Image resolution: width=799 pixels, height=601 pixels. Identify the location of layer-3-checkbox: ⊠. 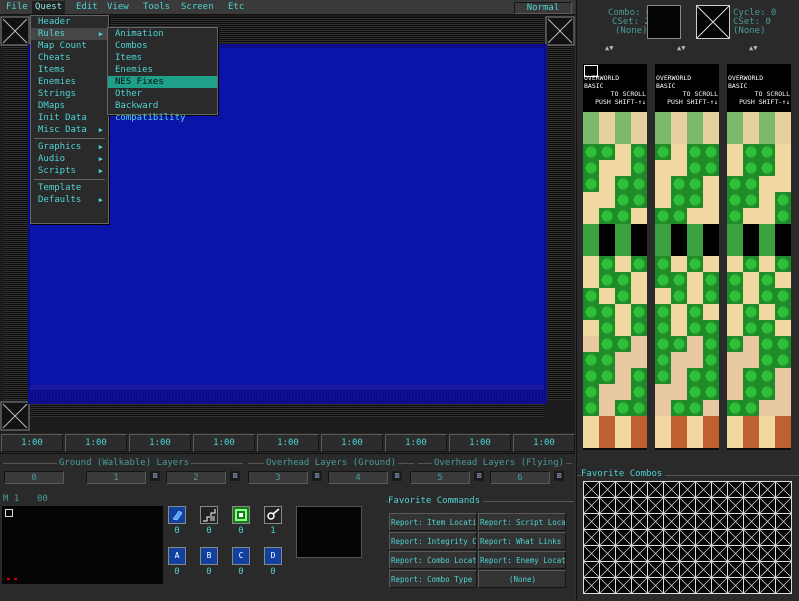
(317, 476).